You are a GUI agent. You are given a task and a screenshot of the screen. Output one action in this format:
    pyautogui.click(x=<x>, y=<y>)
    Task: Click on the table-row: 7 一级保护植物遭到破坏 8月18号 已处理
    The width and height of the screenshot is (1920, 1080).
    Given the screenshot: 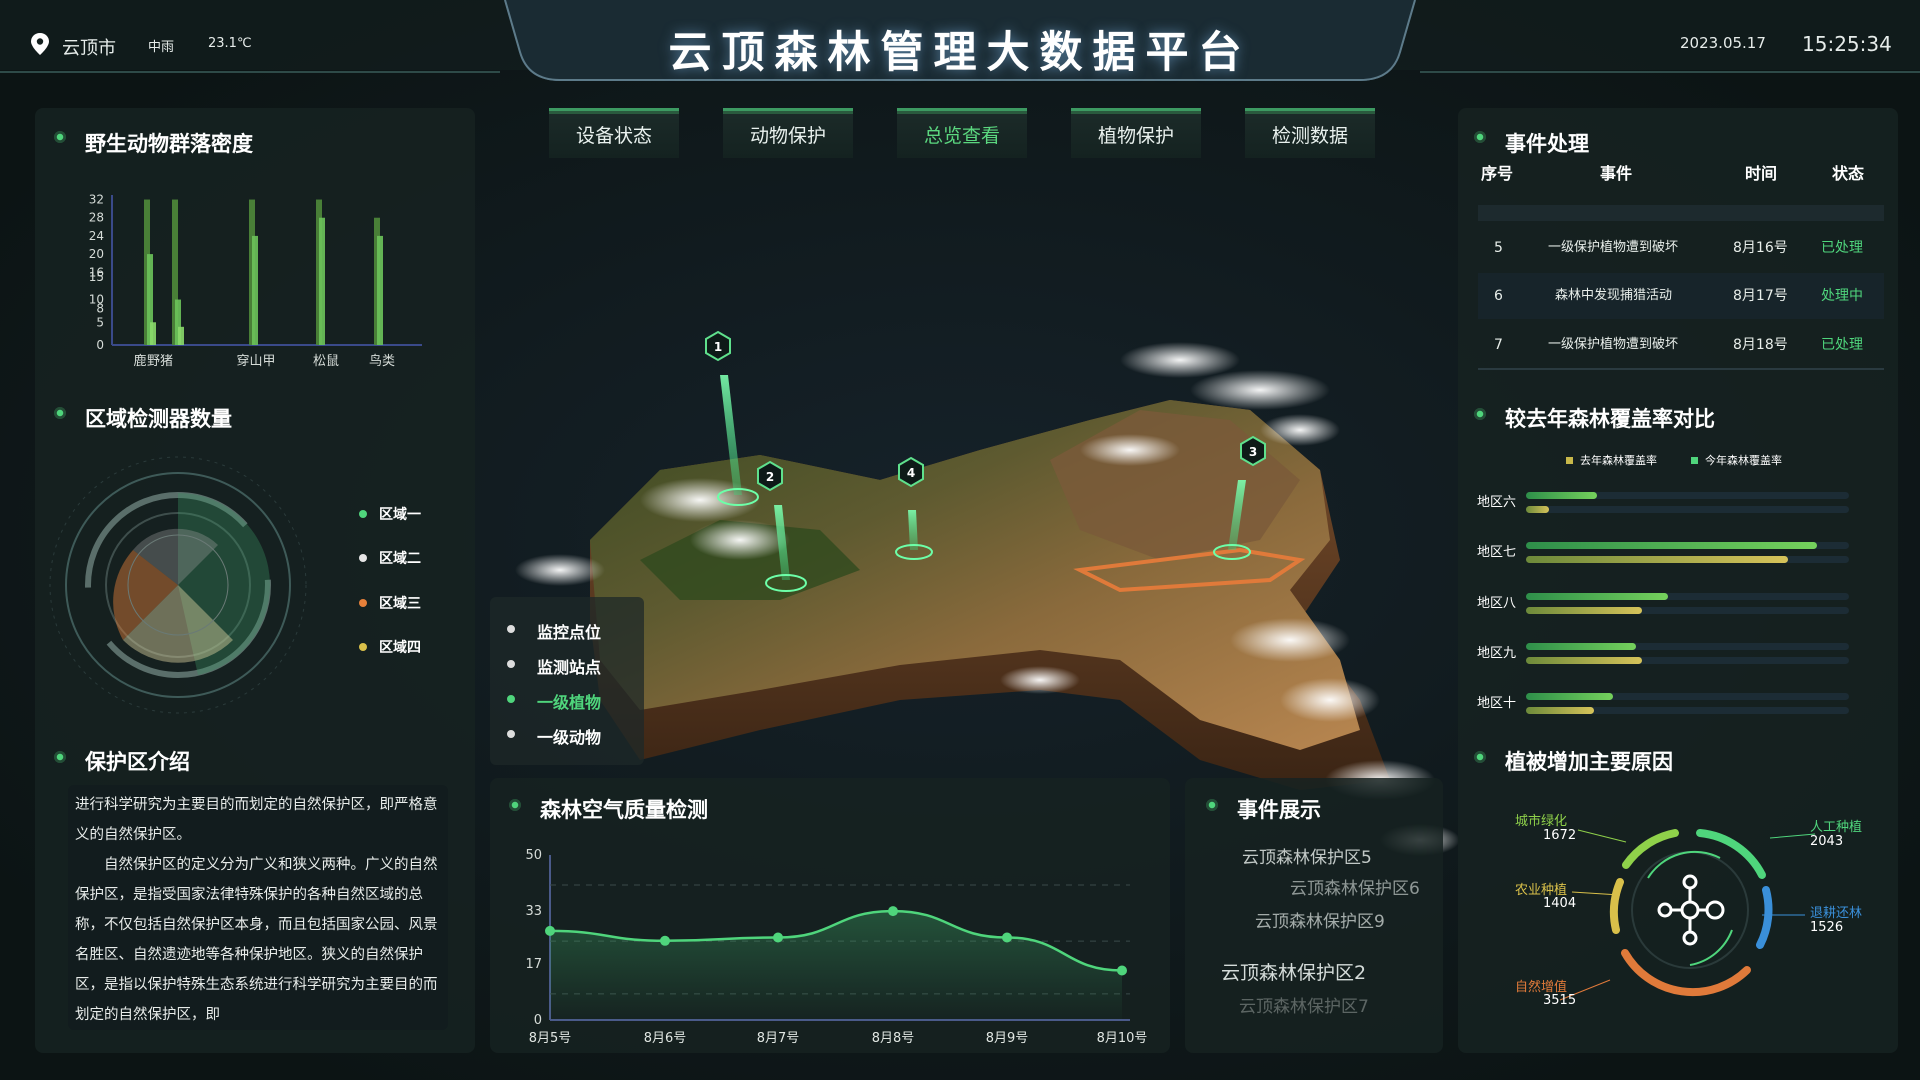 What is the action you would take?
    pyautogui.click(x=1681, y=345)
    